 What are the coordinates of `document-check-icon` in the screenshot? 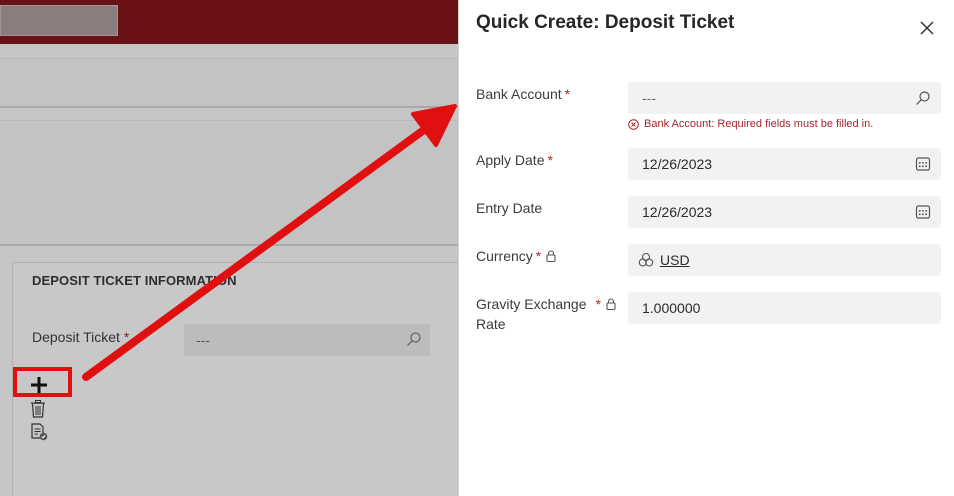 It's located at (39, 432).